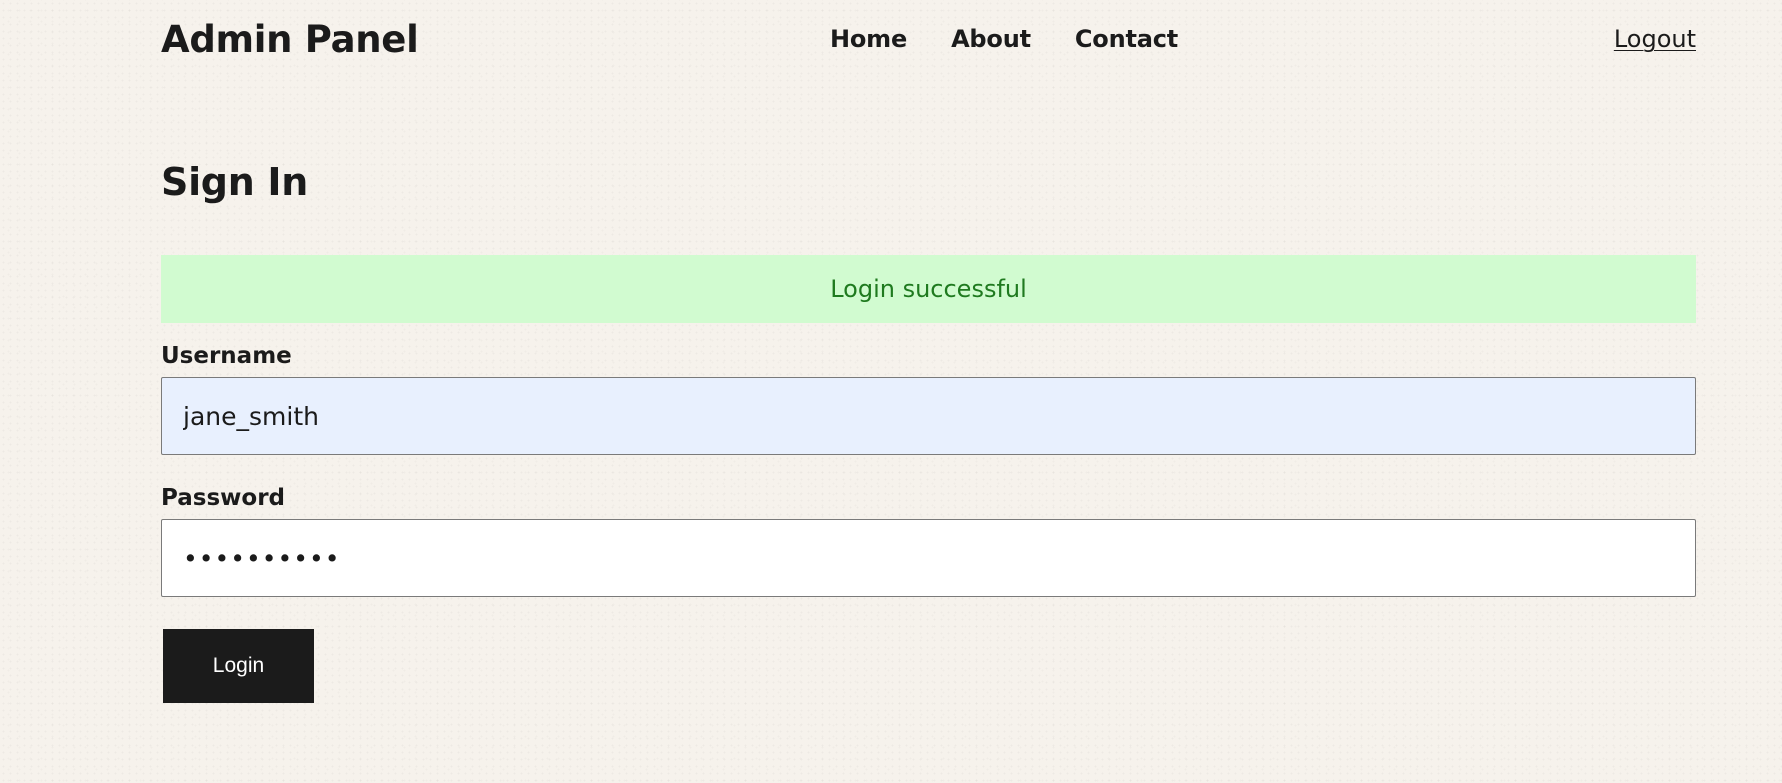  I want to click on site-header: Admin Panel Home About Contact Logout, so click(928, 42).